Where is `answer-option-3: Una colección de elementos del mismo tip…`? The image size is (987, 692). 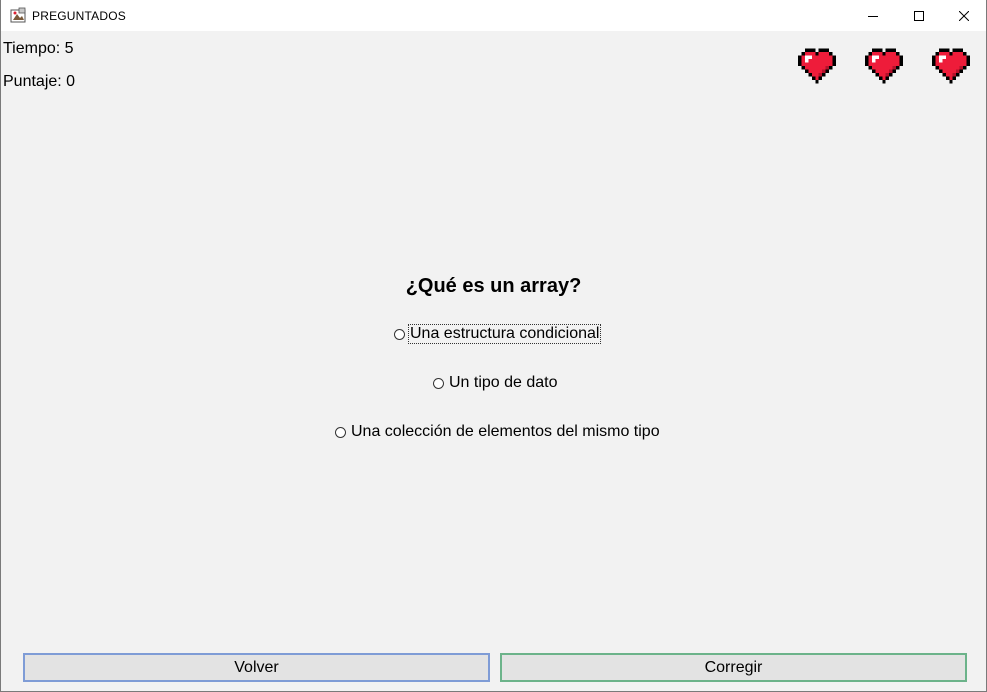 answer-option-3: Una colección de elementos del mismo tip… is located at coordinates (498, 432).